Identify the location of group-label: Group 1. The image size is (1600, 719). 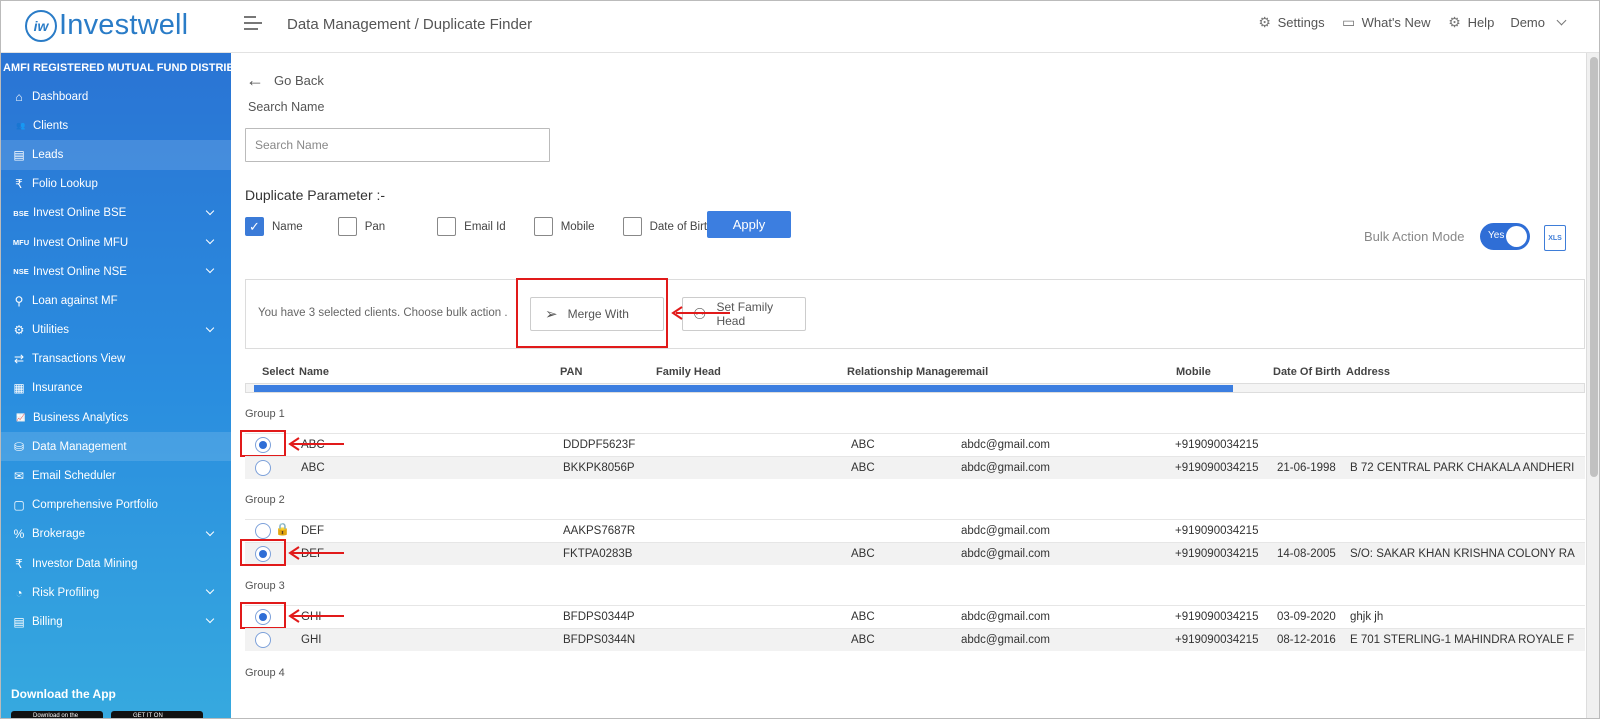
(265, 414).